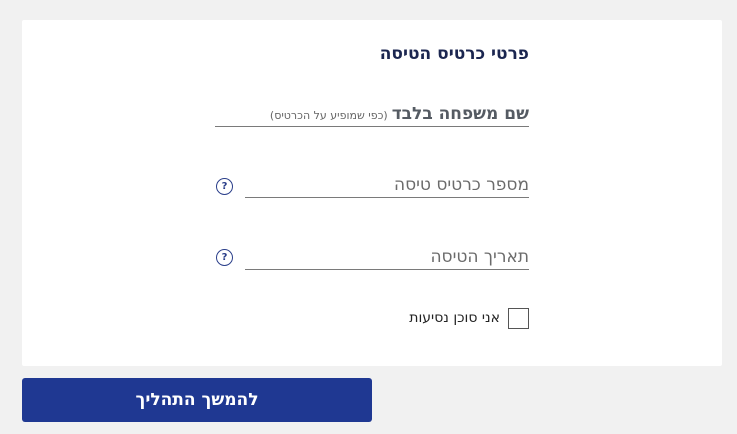  I want to click on travel-agent-checkbox, so click(518, 318).